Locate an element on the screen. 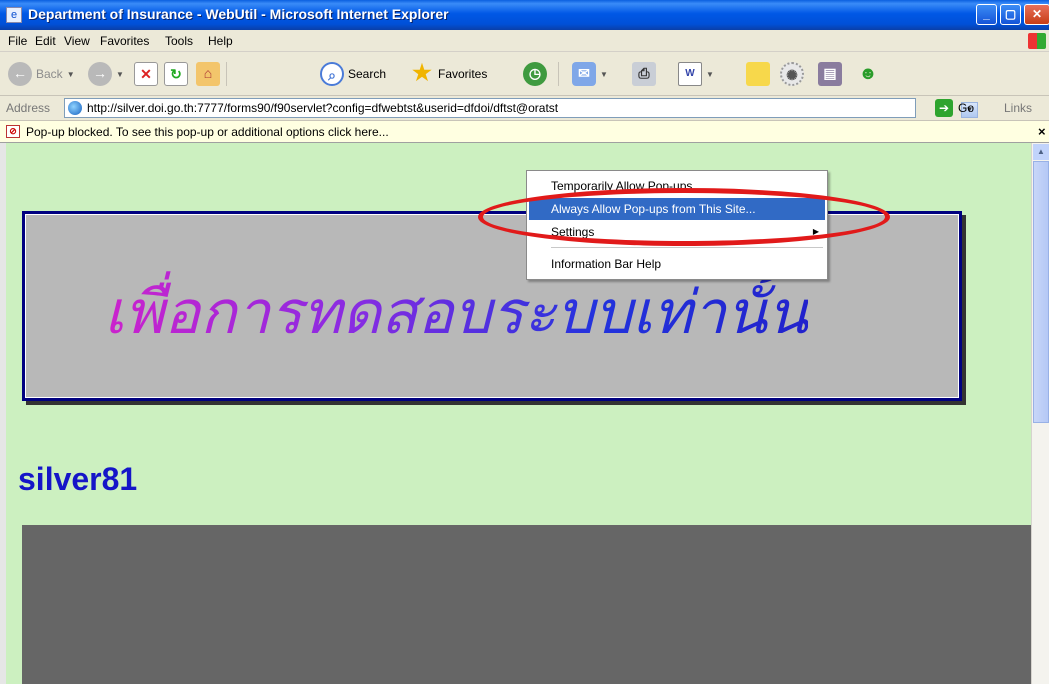  menu-view: View is located at coordinates (77, 41).